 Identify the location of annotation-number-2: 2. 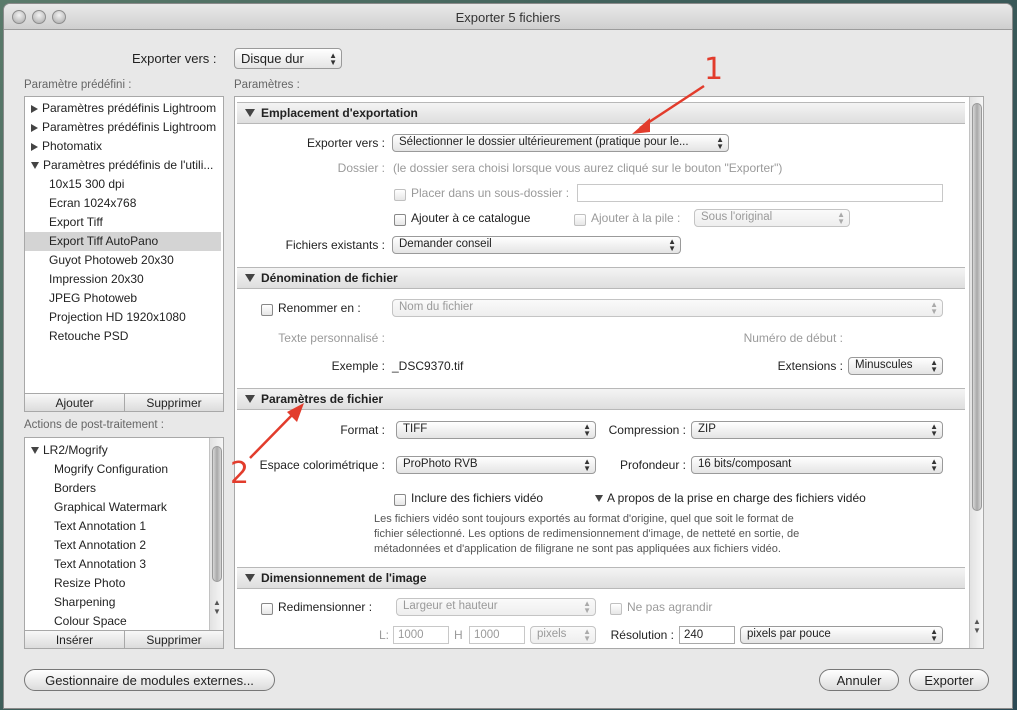
(240, 473).